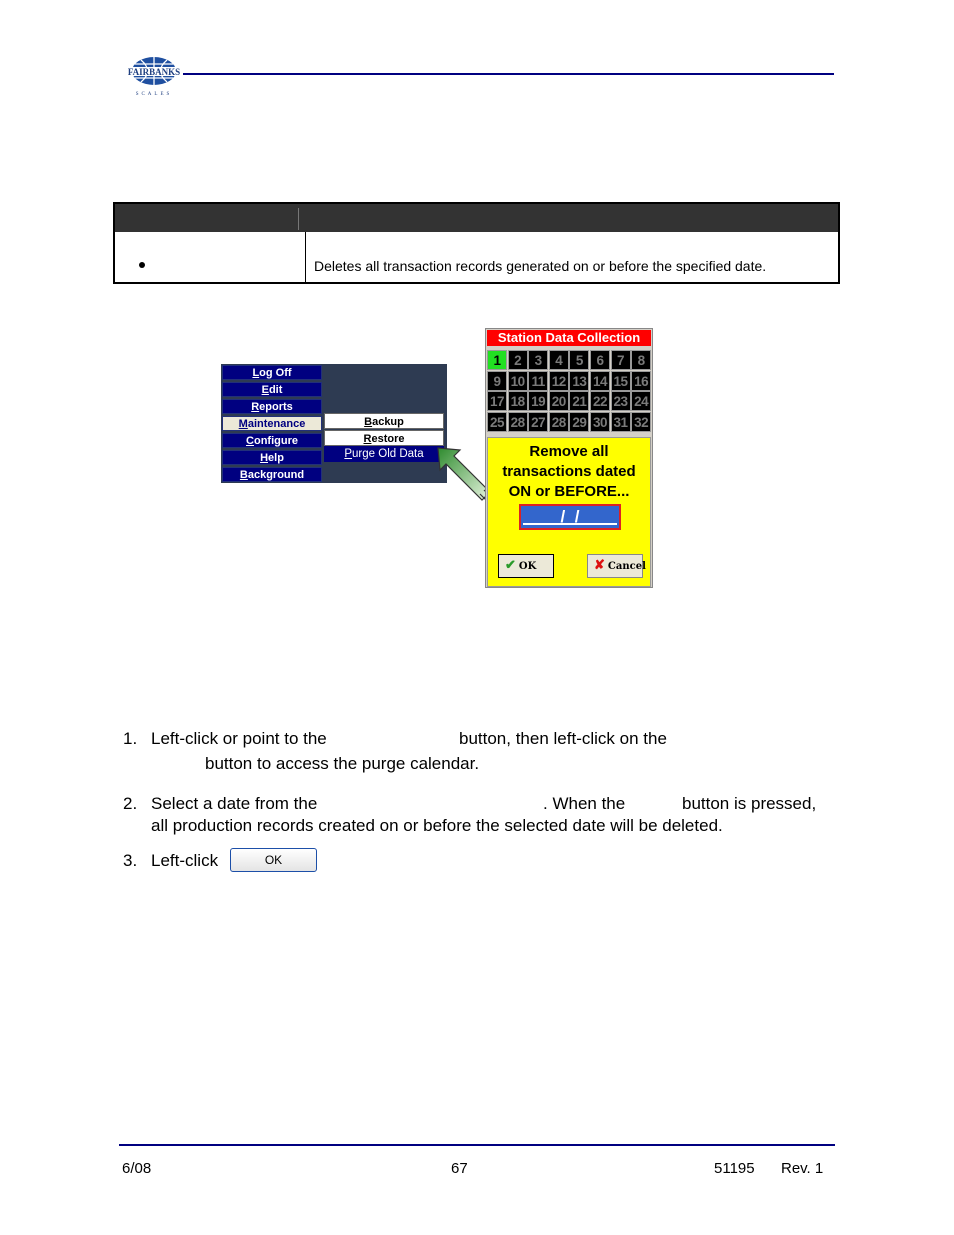 The width and height of the screenshot is (954, 1235). What do you see at coordinates (497, 380) in the screenshot?
I see `station-cell: 9` at bounding box center [497, 380].